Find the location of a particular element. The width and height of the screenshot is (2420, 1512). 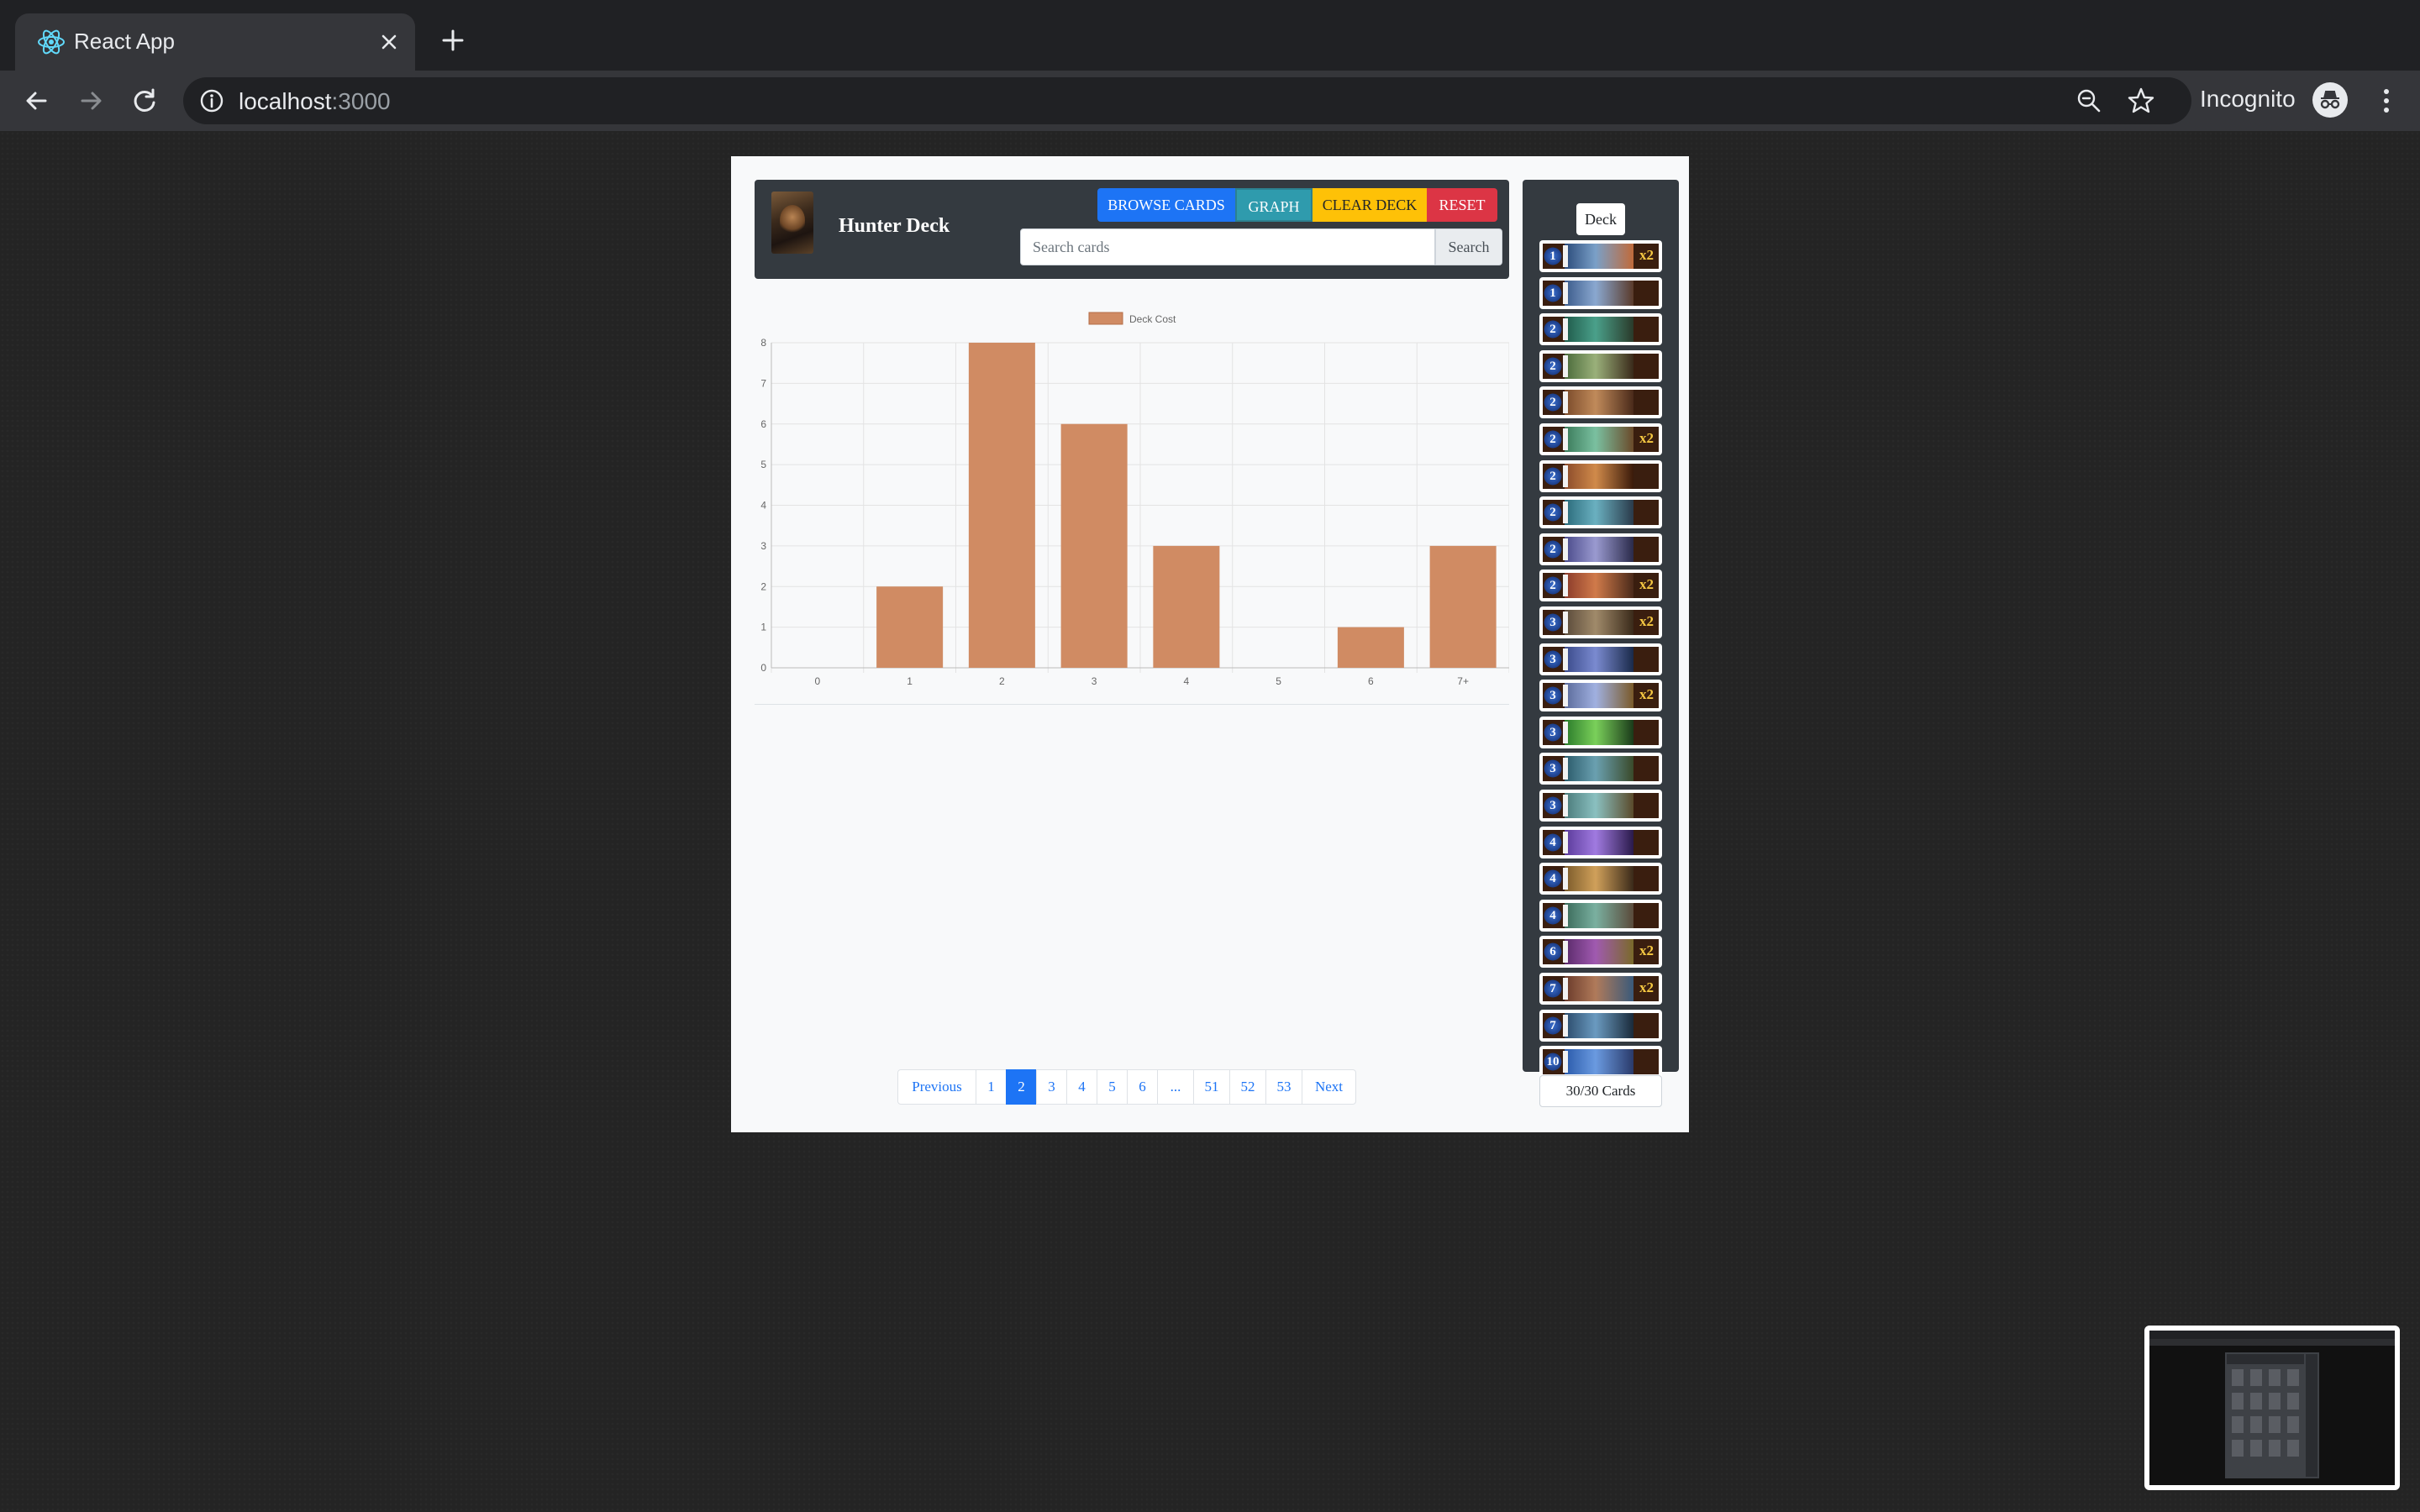

y-tick-label: 0 is located at coordinates (763, 668).